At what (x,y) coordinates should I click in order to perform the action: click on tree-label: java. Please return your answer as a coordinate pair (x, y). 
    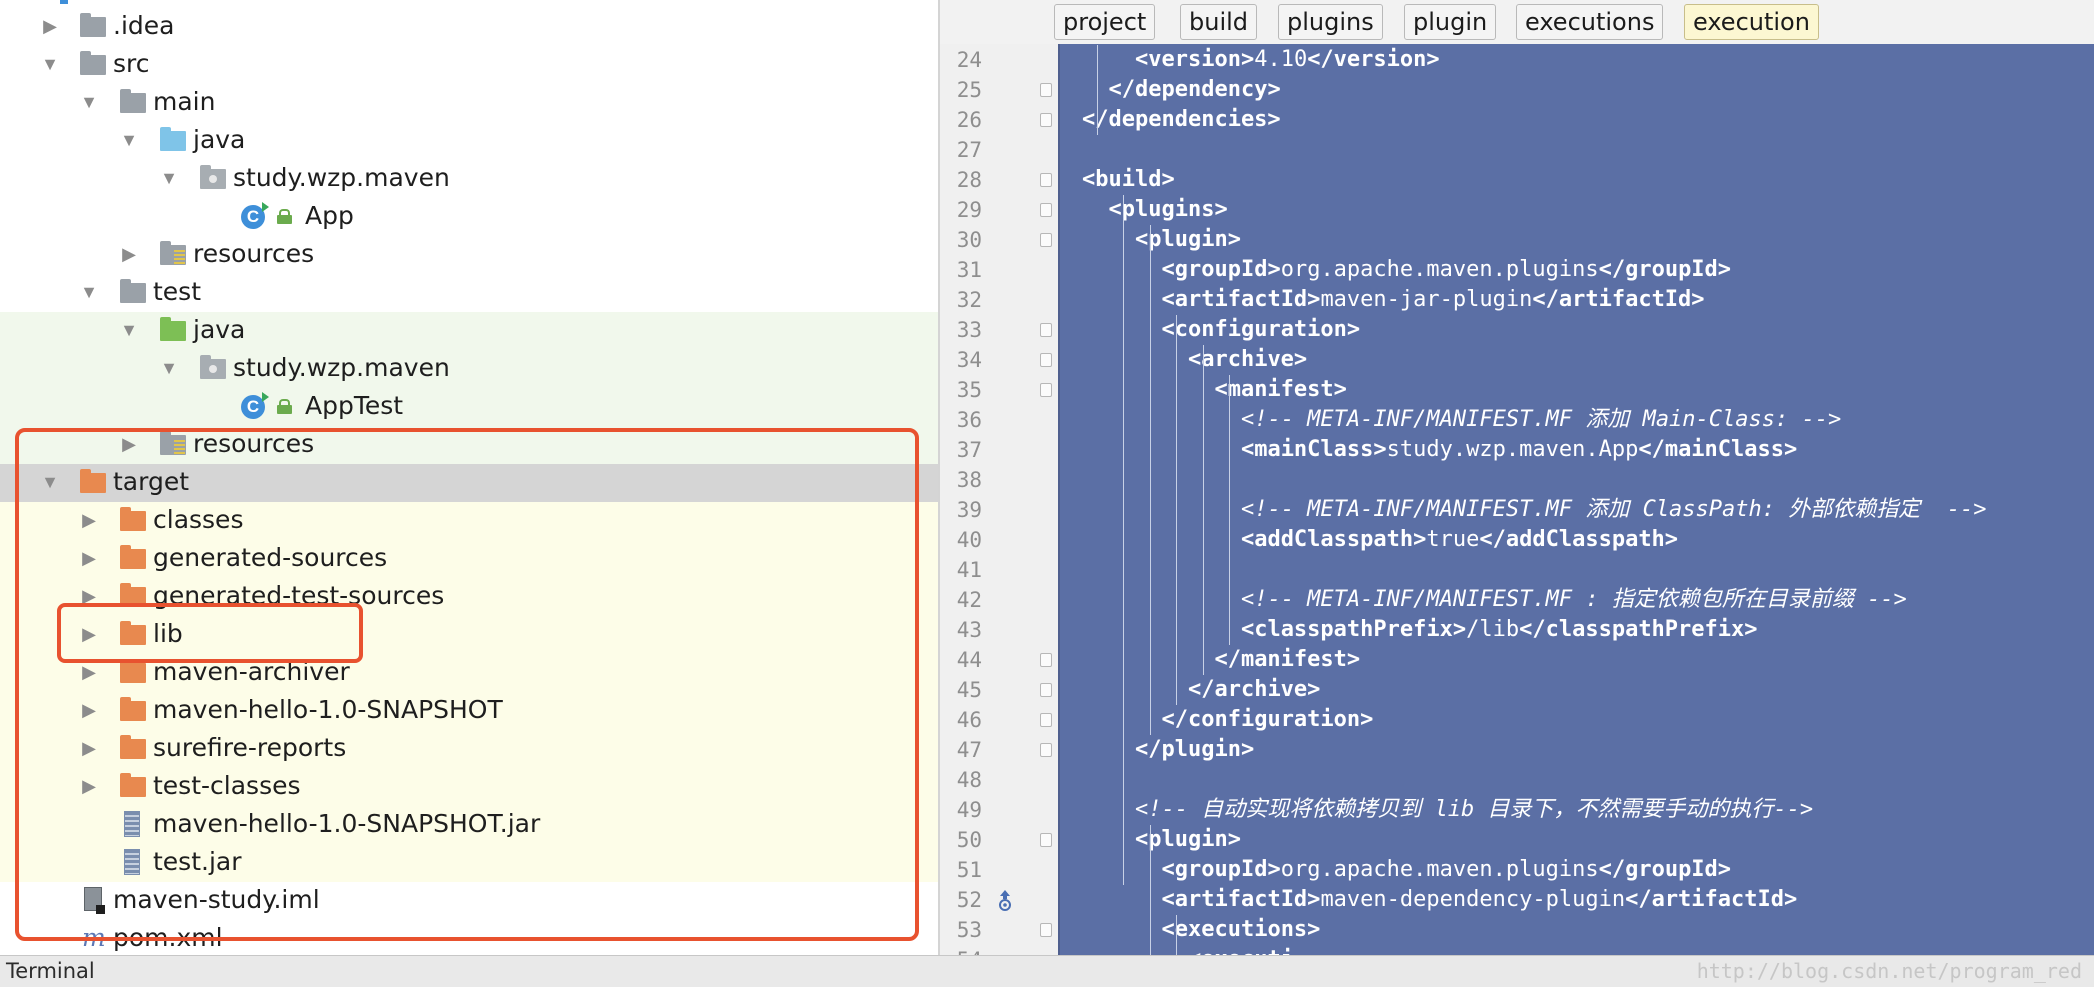
    Looking at the image, I should click on (219, 139).